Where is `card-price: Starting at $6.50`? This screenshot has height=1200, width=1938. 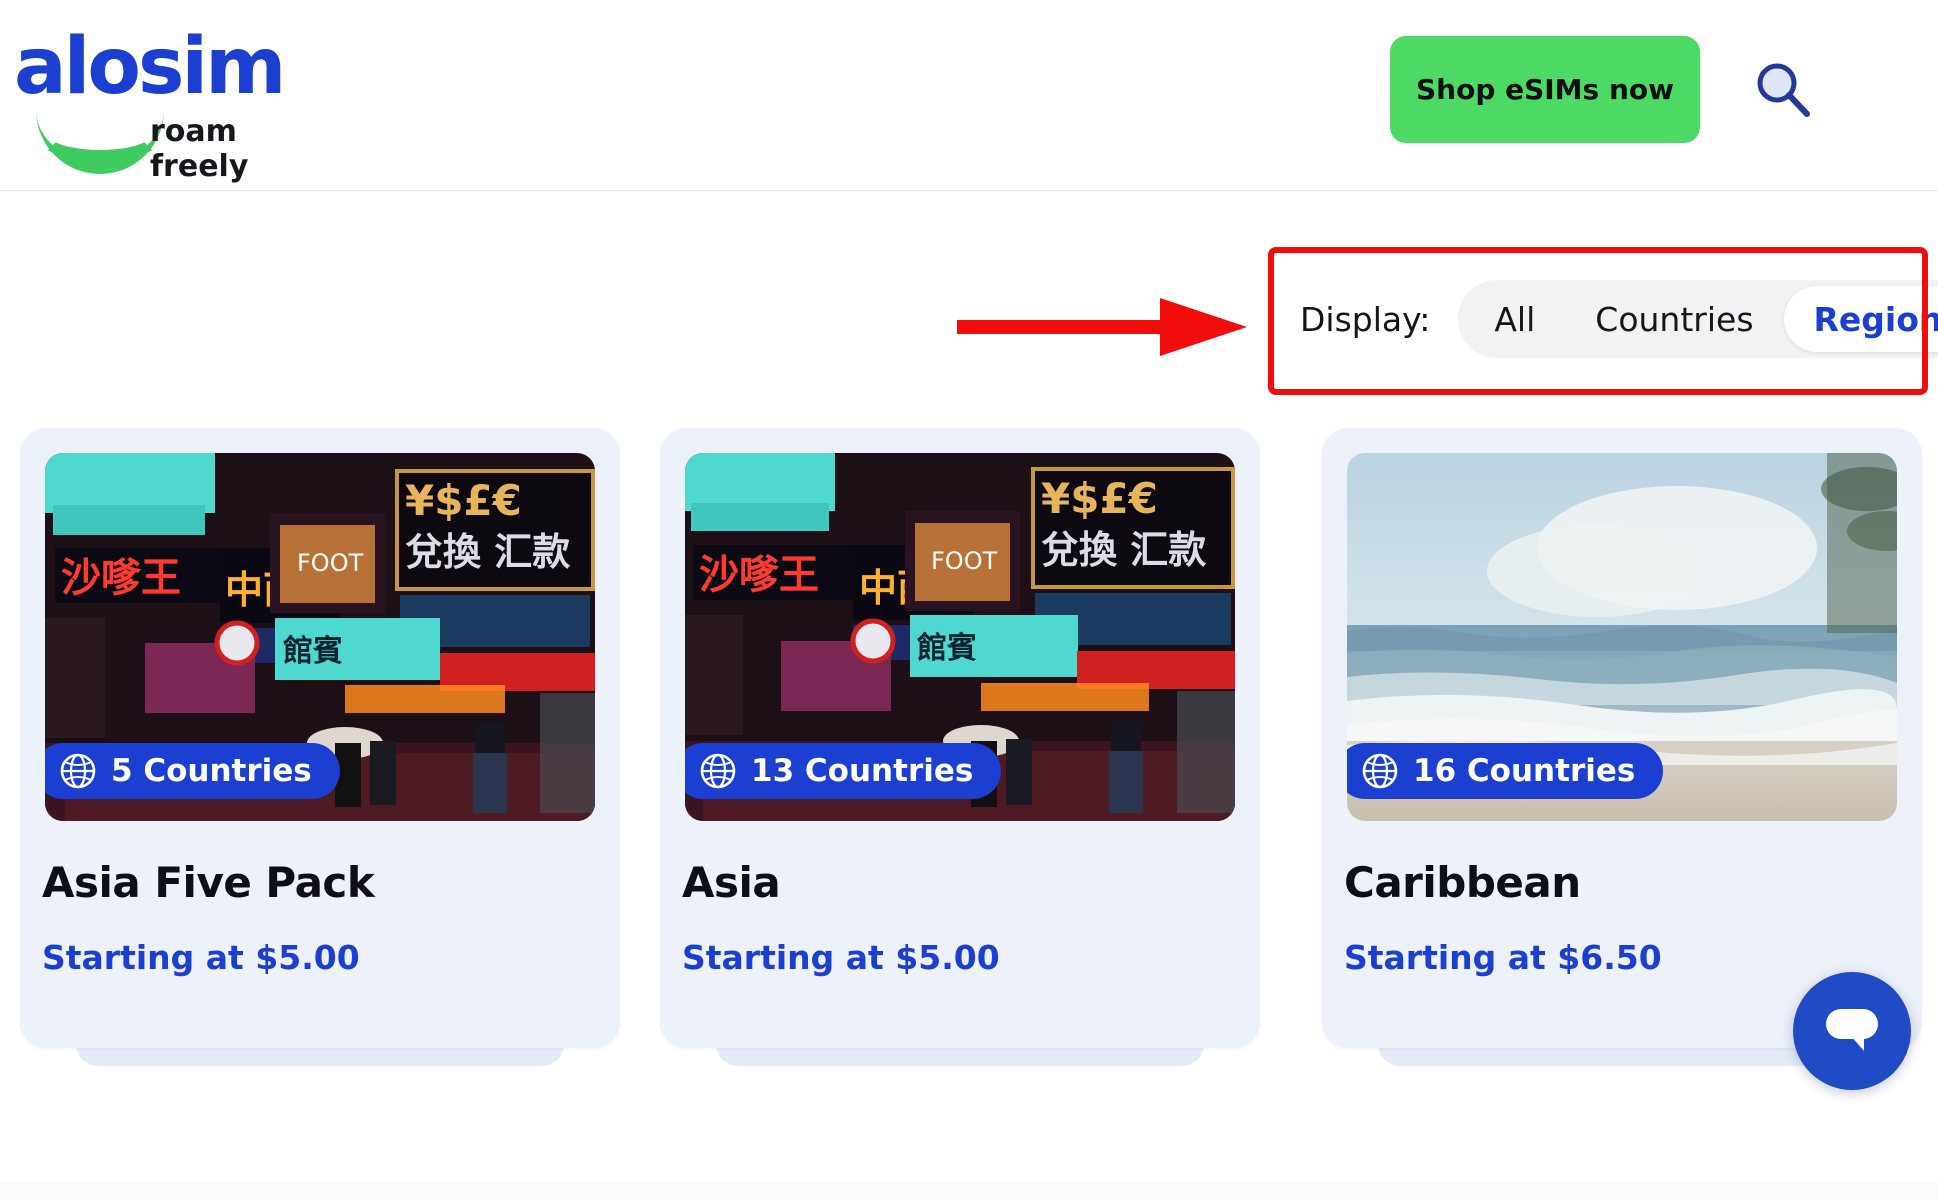 card-price: Starting at $6.50 is located at coordinates (1503, 957).